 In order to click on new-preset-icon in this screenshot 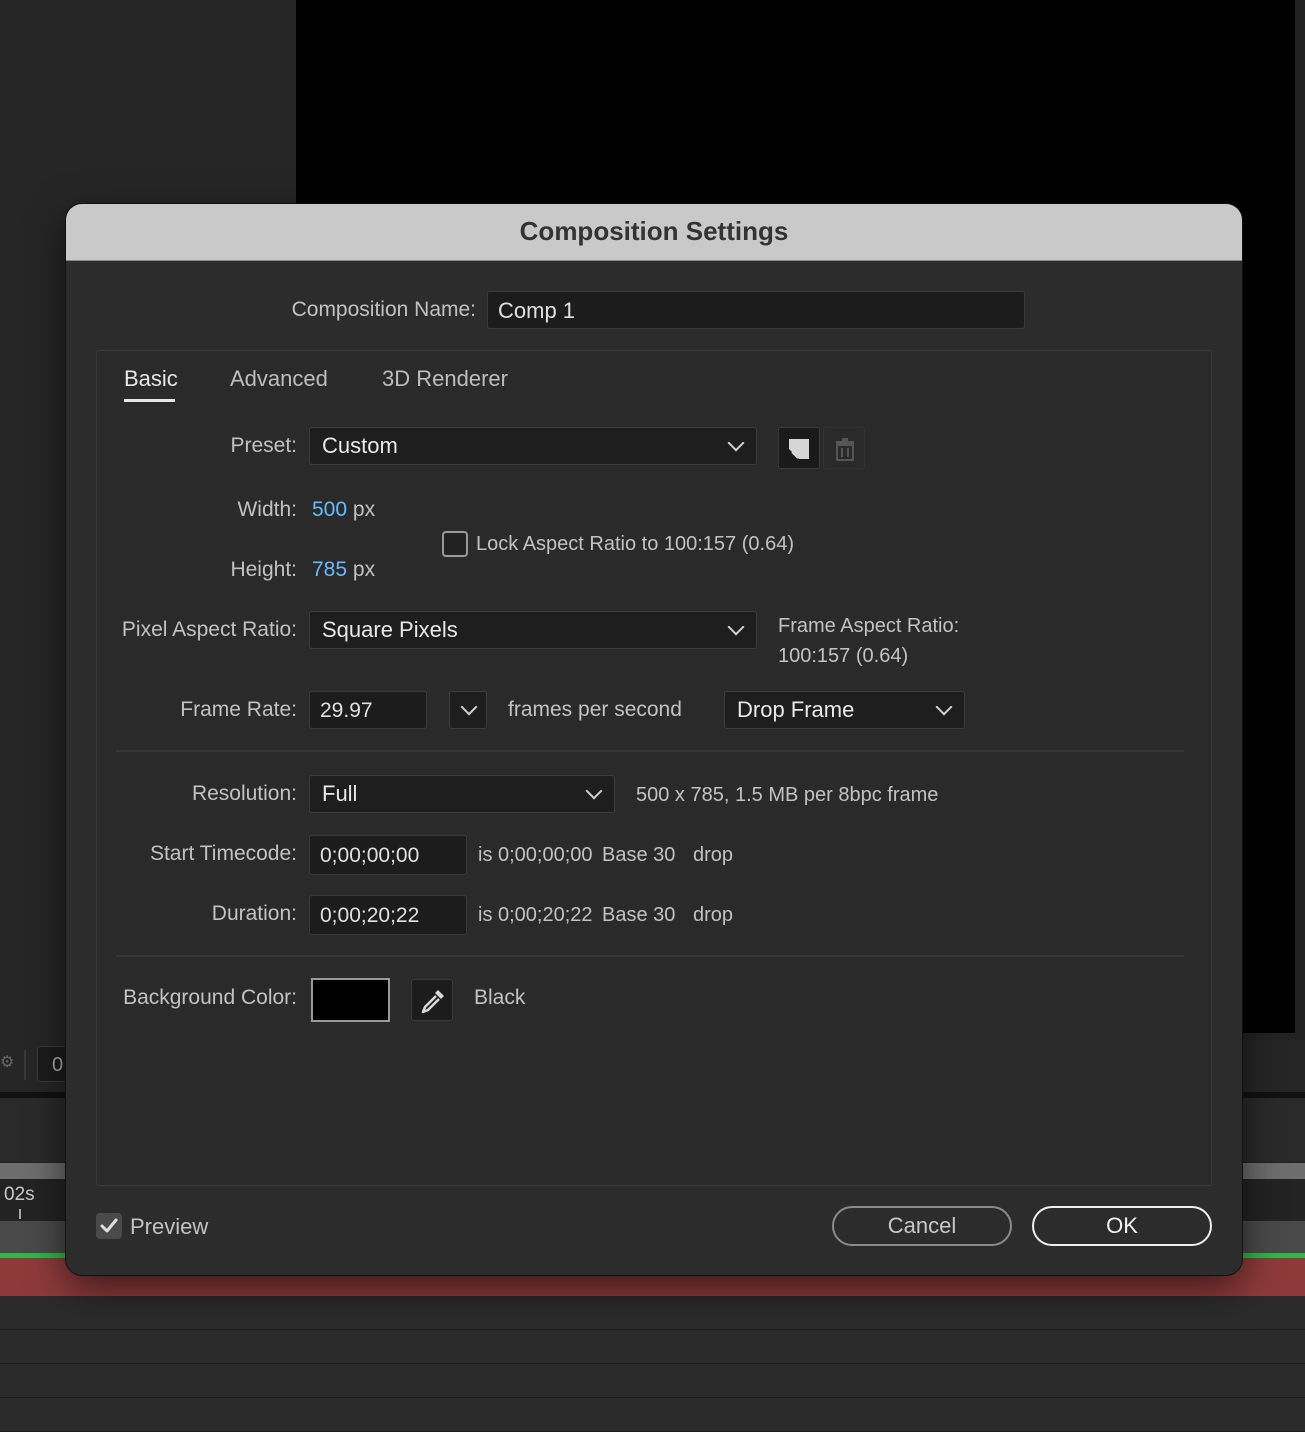, I will do `click(799, 449)`.